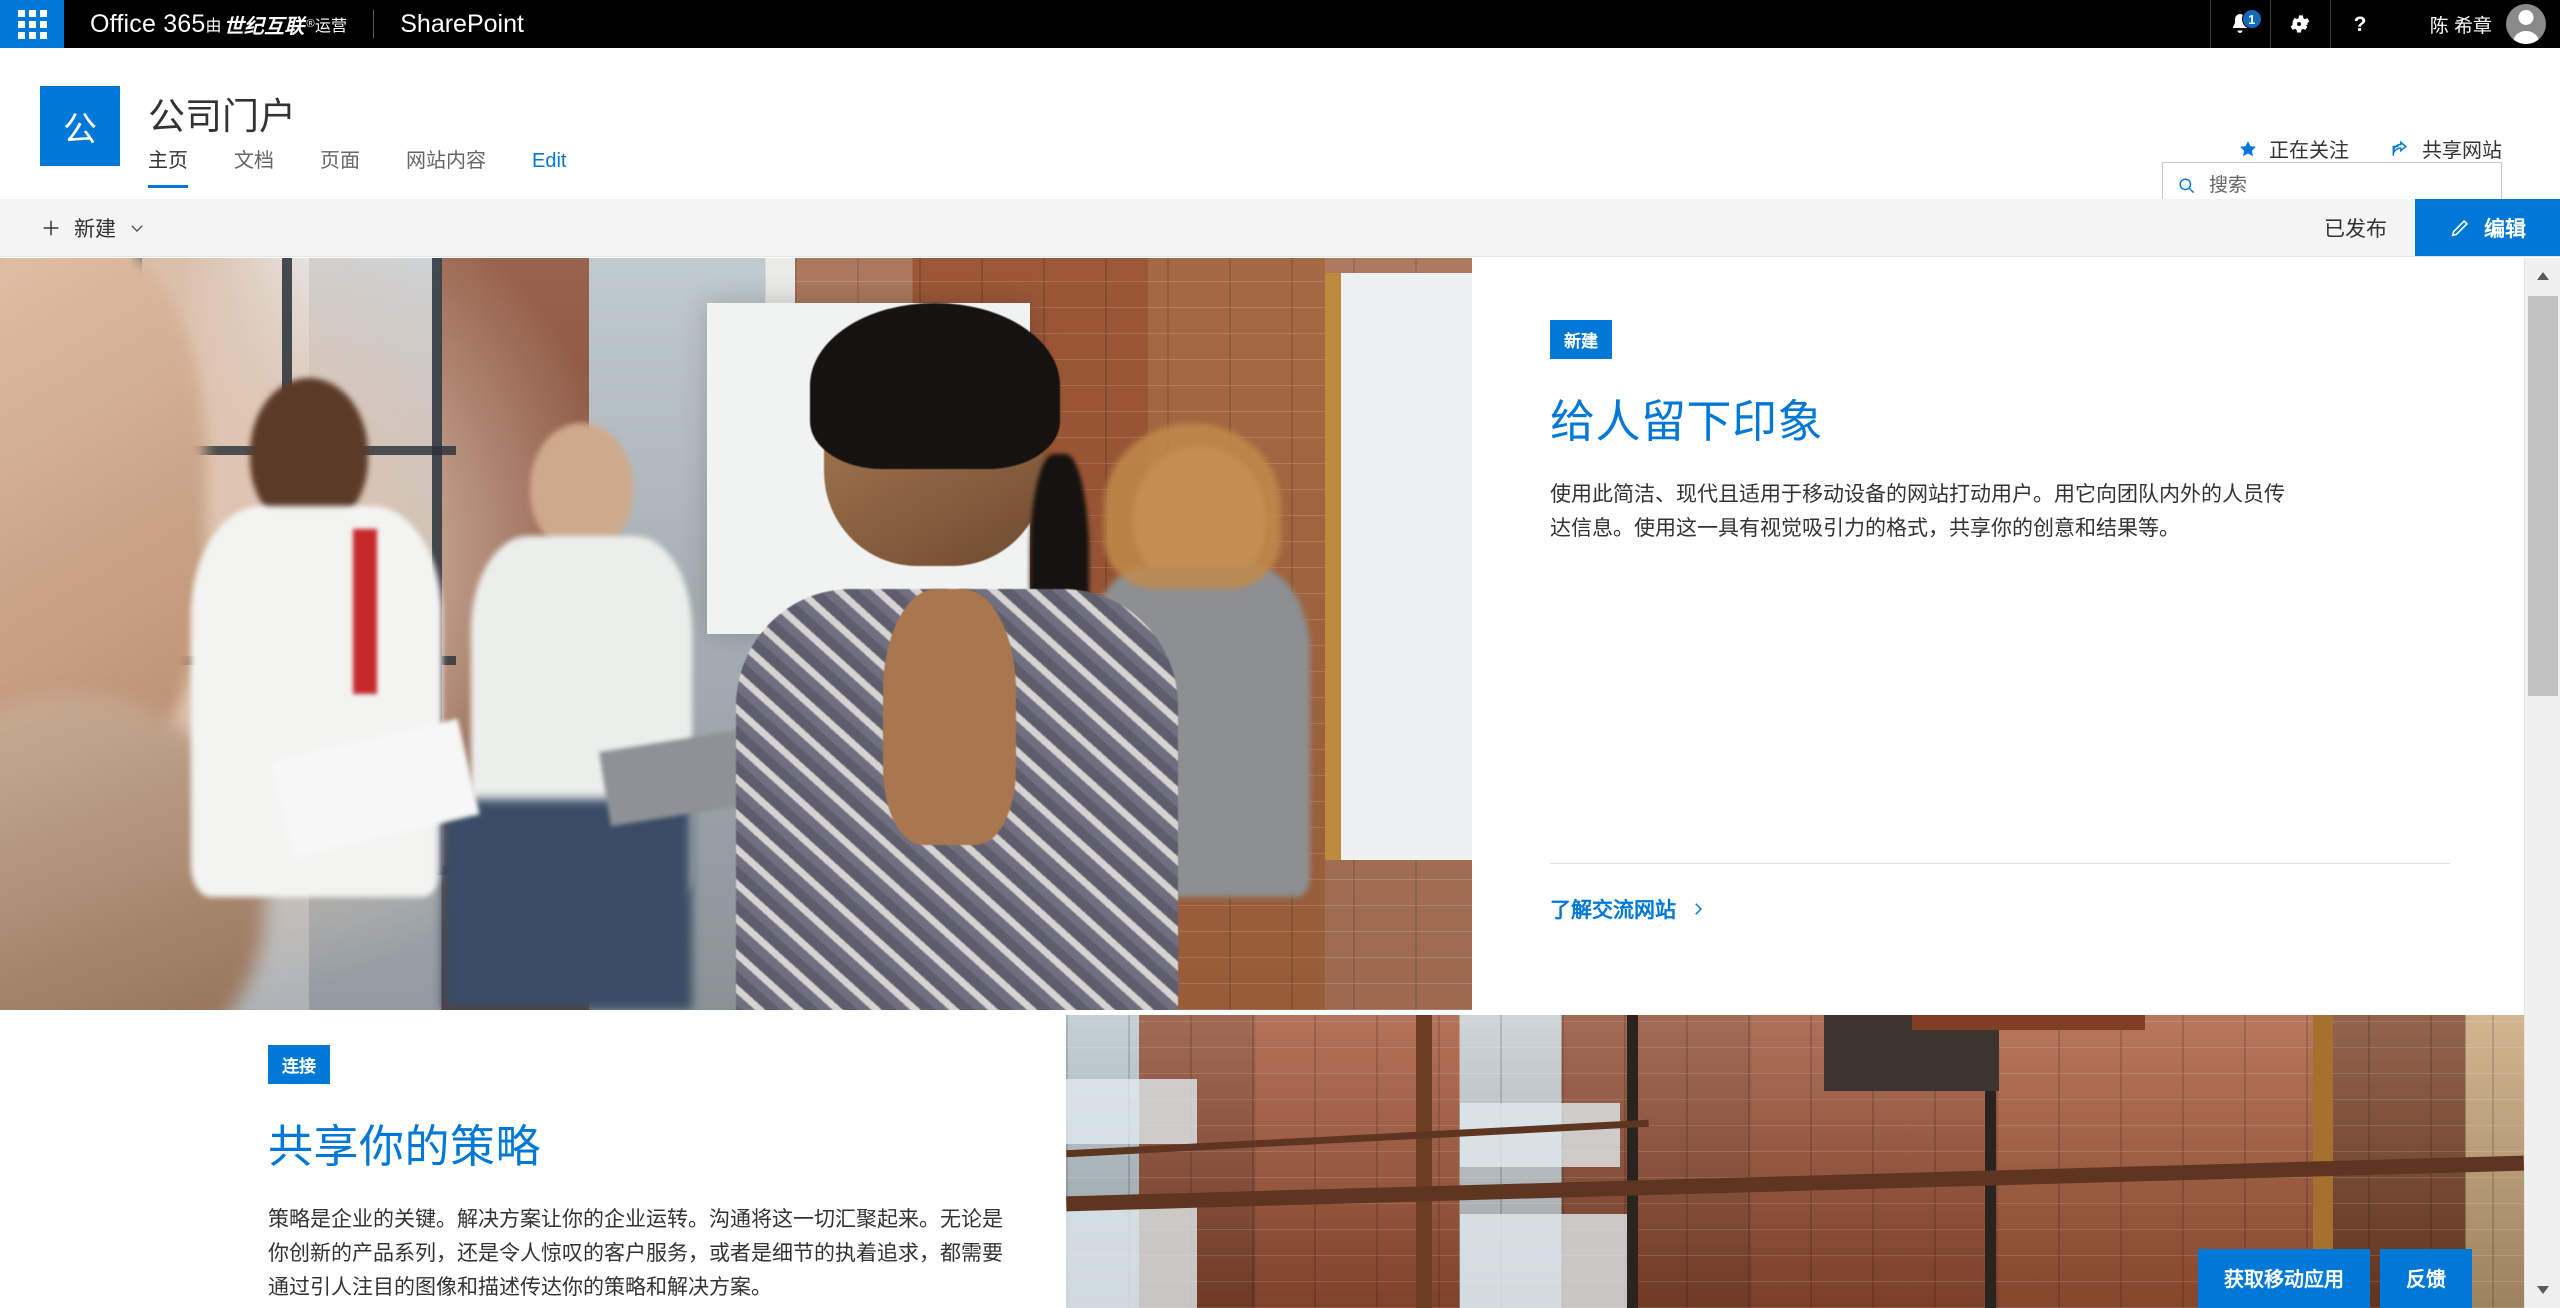 The width and height of the screenshot is (2560, 1308). I want to click on site-navigation: 主页 文档 页面 网站内容 Edit, so click(357, 166).